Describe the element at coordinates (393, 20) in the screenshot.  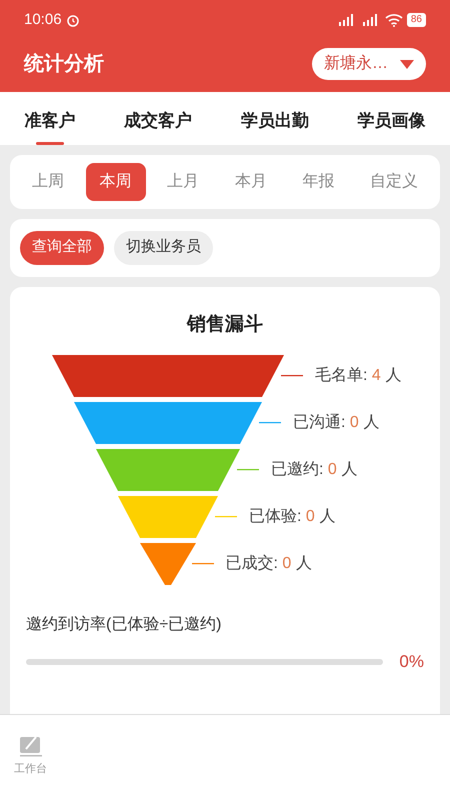
I see `wifi-icon` at that location.